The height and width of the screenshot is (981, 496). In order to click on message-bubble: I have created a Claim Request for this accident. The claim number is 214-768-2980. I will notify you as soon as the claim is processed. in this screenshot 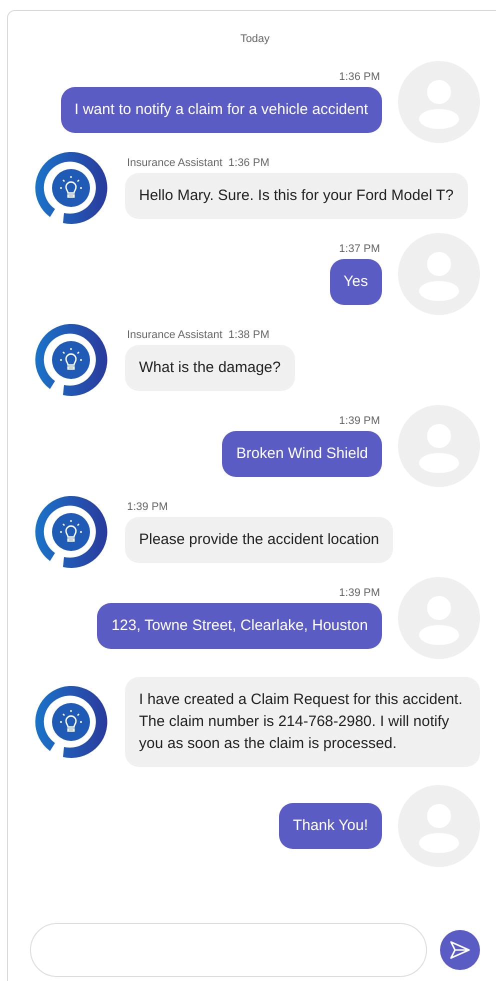, I will do `click(302, 722)`.